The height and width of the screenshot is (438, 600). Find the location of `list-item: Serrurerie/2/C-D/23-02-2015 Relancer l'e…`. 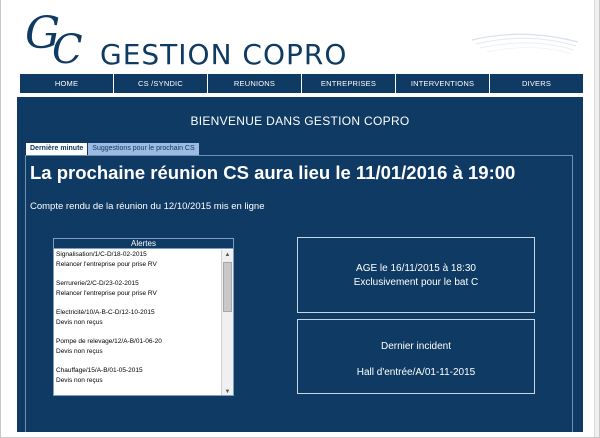

list-item: Serrurerie/2/C-D/23-02-2015 Relancer l'e… is located at coordinates (138, 293).